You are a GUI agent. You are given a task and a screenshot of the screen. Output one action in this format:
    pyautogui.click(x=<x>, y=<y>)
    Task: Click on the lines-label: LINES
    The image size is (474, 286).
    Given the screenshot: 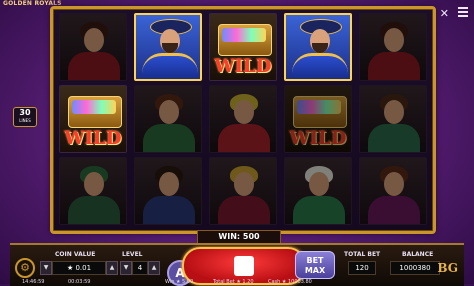 What is the action you would take?
    pyautogui.click(x=25, y=120)
    